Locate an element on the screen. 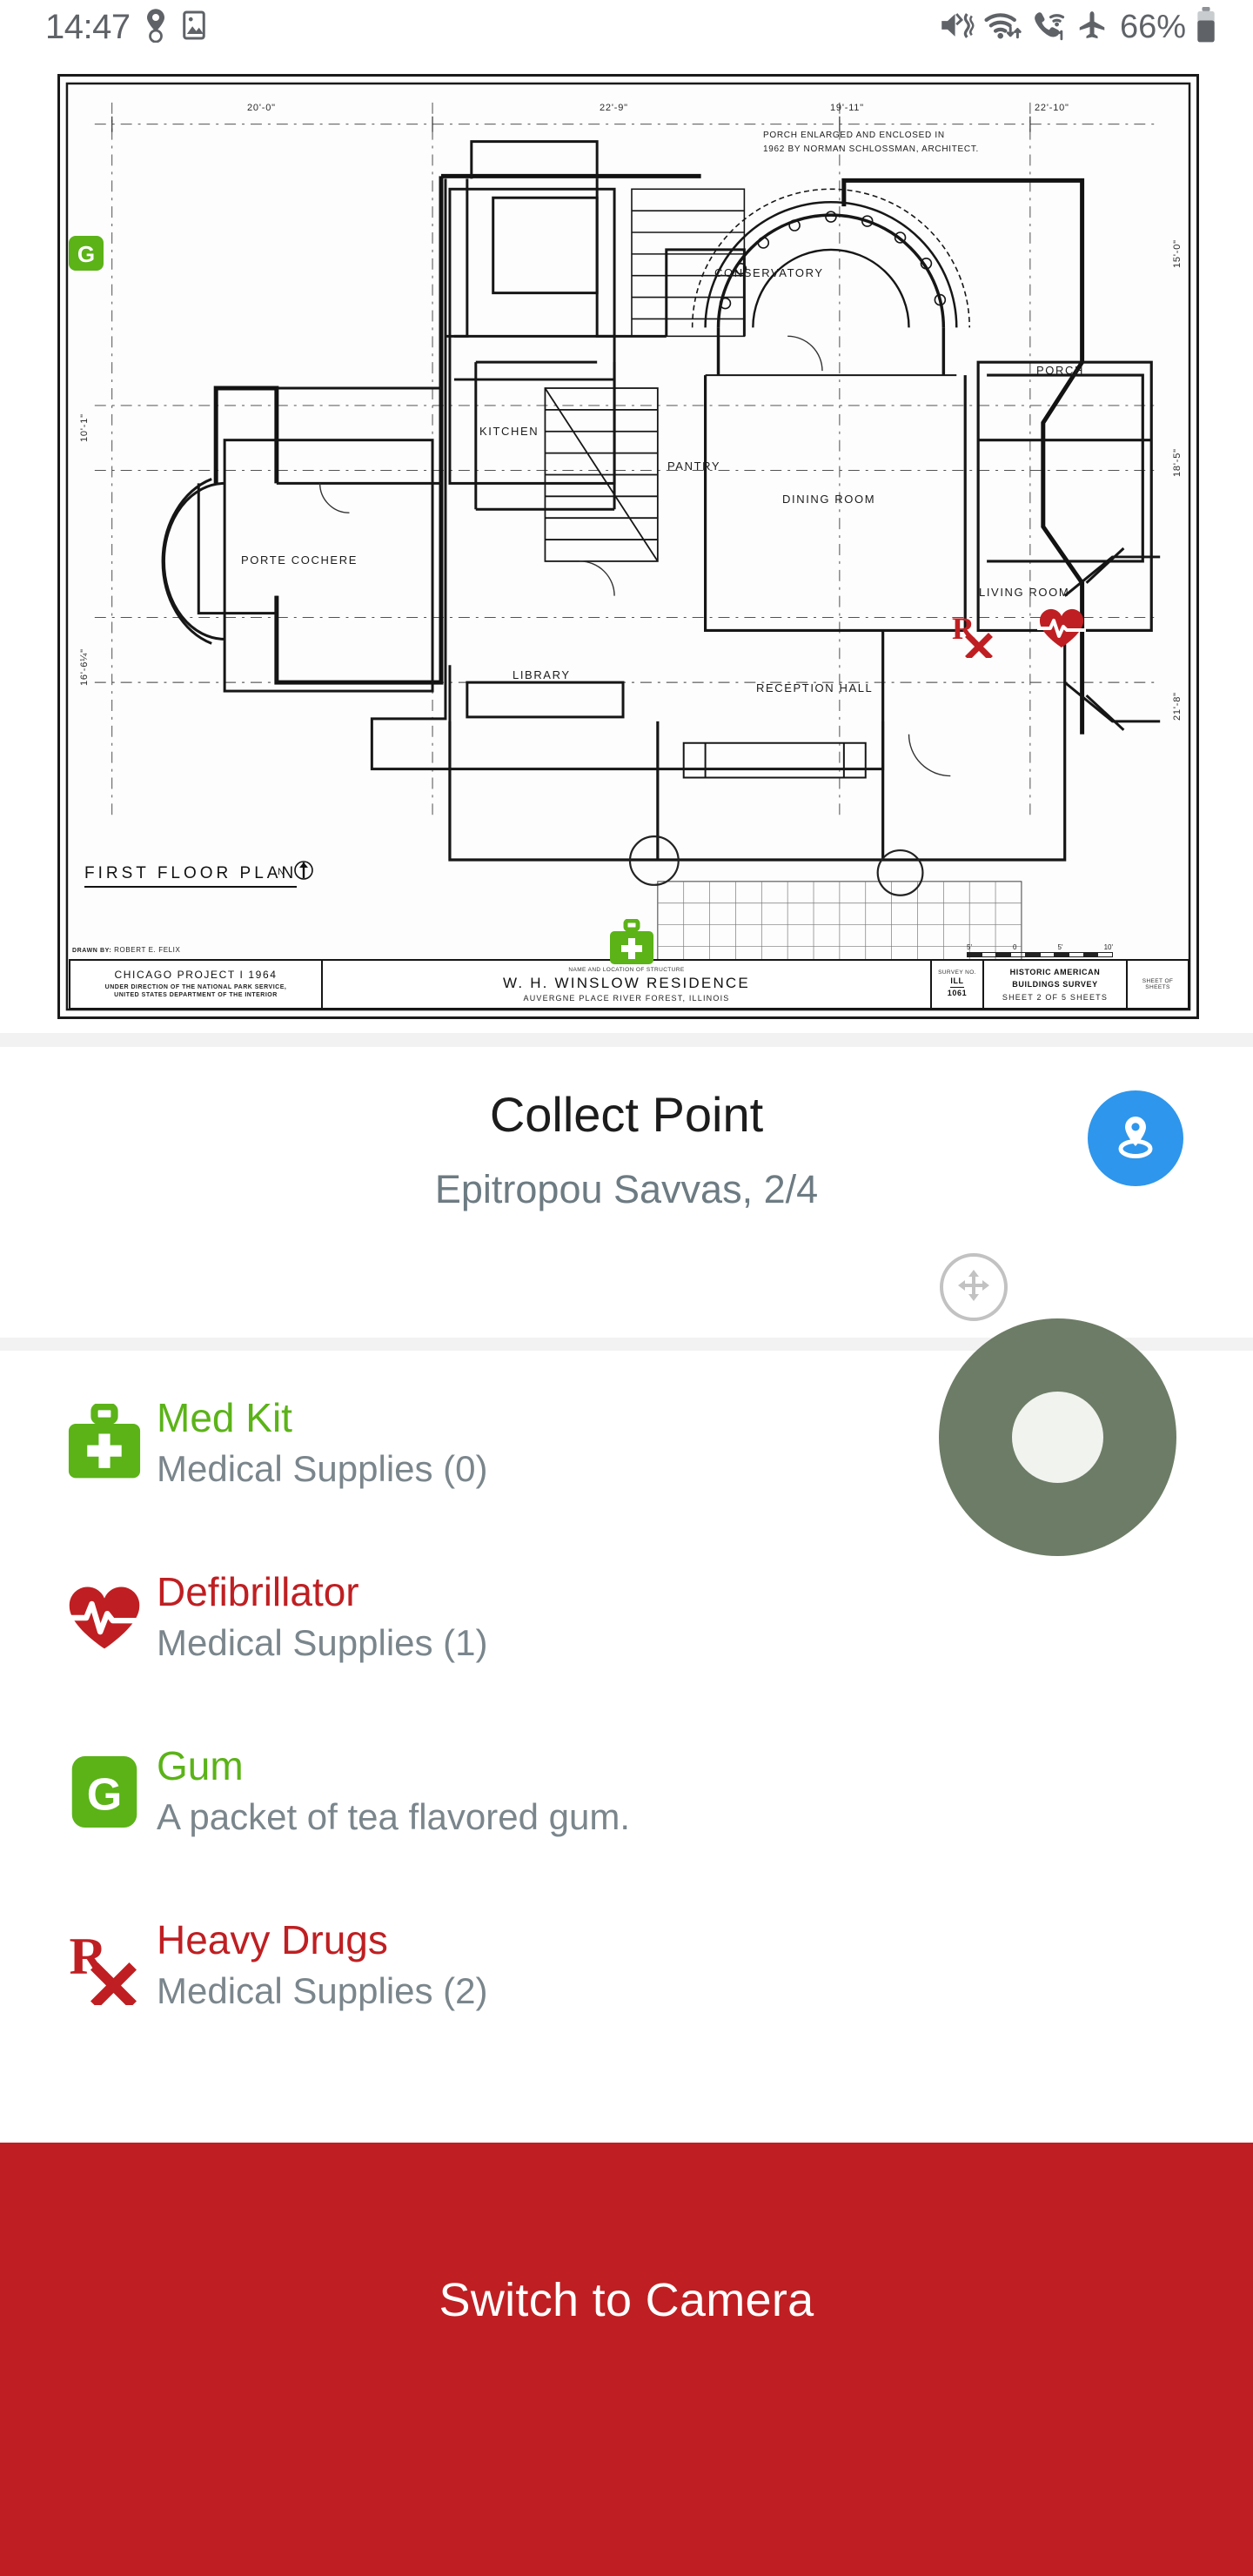 Image resolution: width=1253 pixels, height=2576 pixels. list-item-description: Medical Supplies (2) is located at coordinates (322, 1990).